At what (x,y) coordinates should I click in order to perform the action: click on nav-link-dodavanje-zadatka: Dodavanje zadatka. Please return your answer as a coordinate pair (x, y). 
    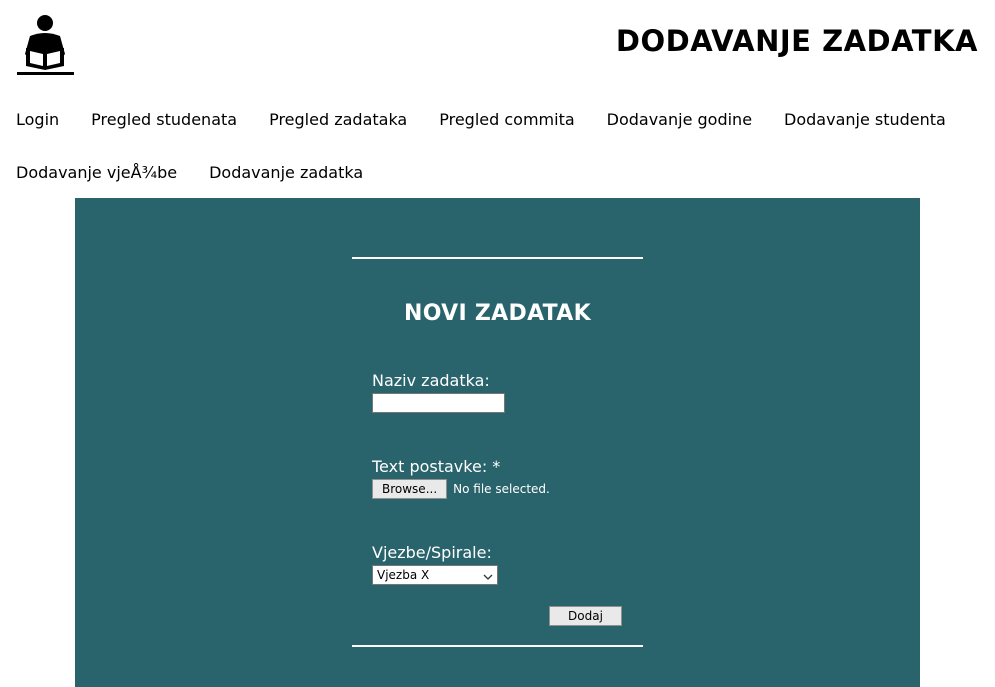
    Looking at the image, I should click on (286, 173).